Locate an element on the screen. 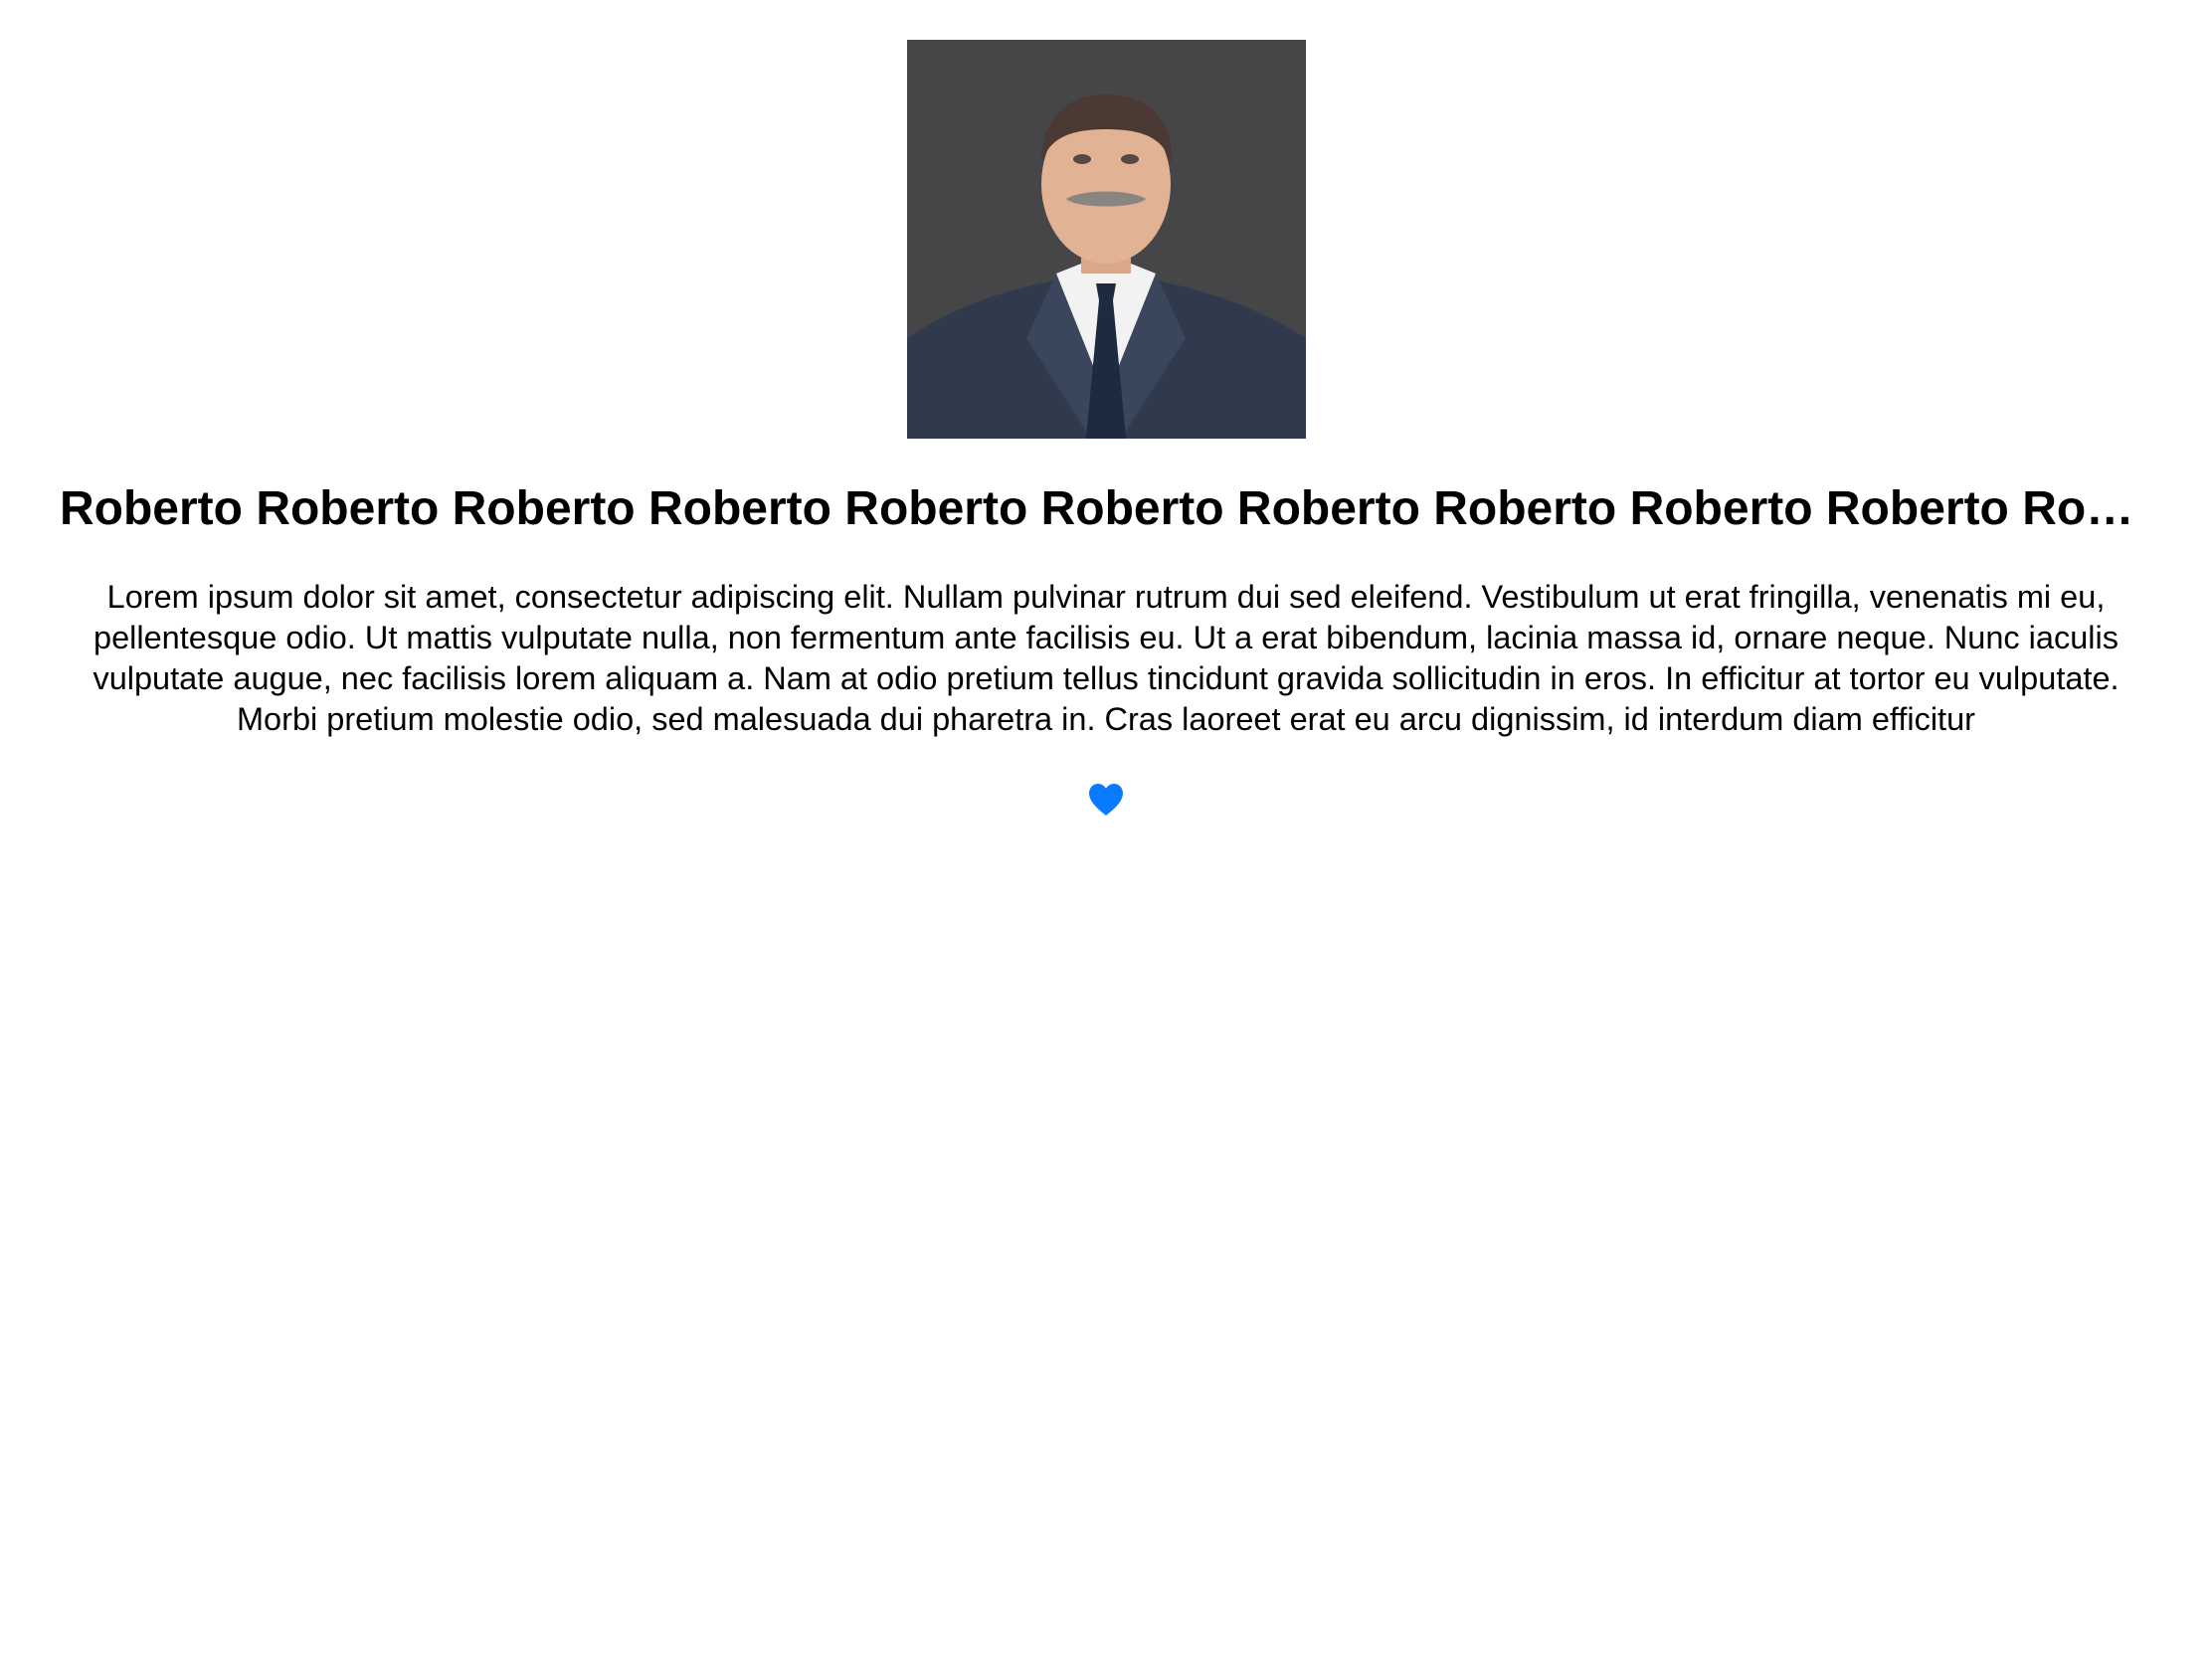 The height and width of the screenshot is (1659, 2212). heart-icon is located at coordinates (1106, 800).